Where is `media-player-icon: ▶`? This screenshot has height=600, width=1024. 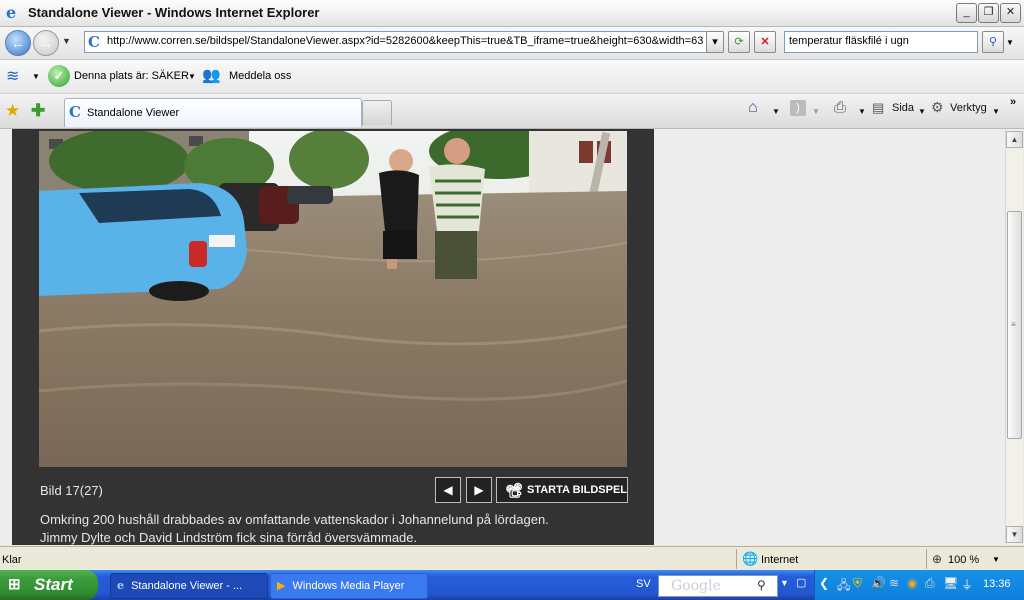 media-player-icon: ▶ is located at coordinates (281, 586).